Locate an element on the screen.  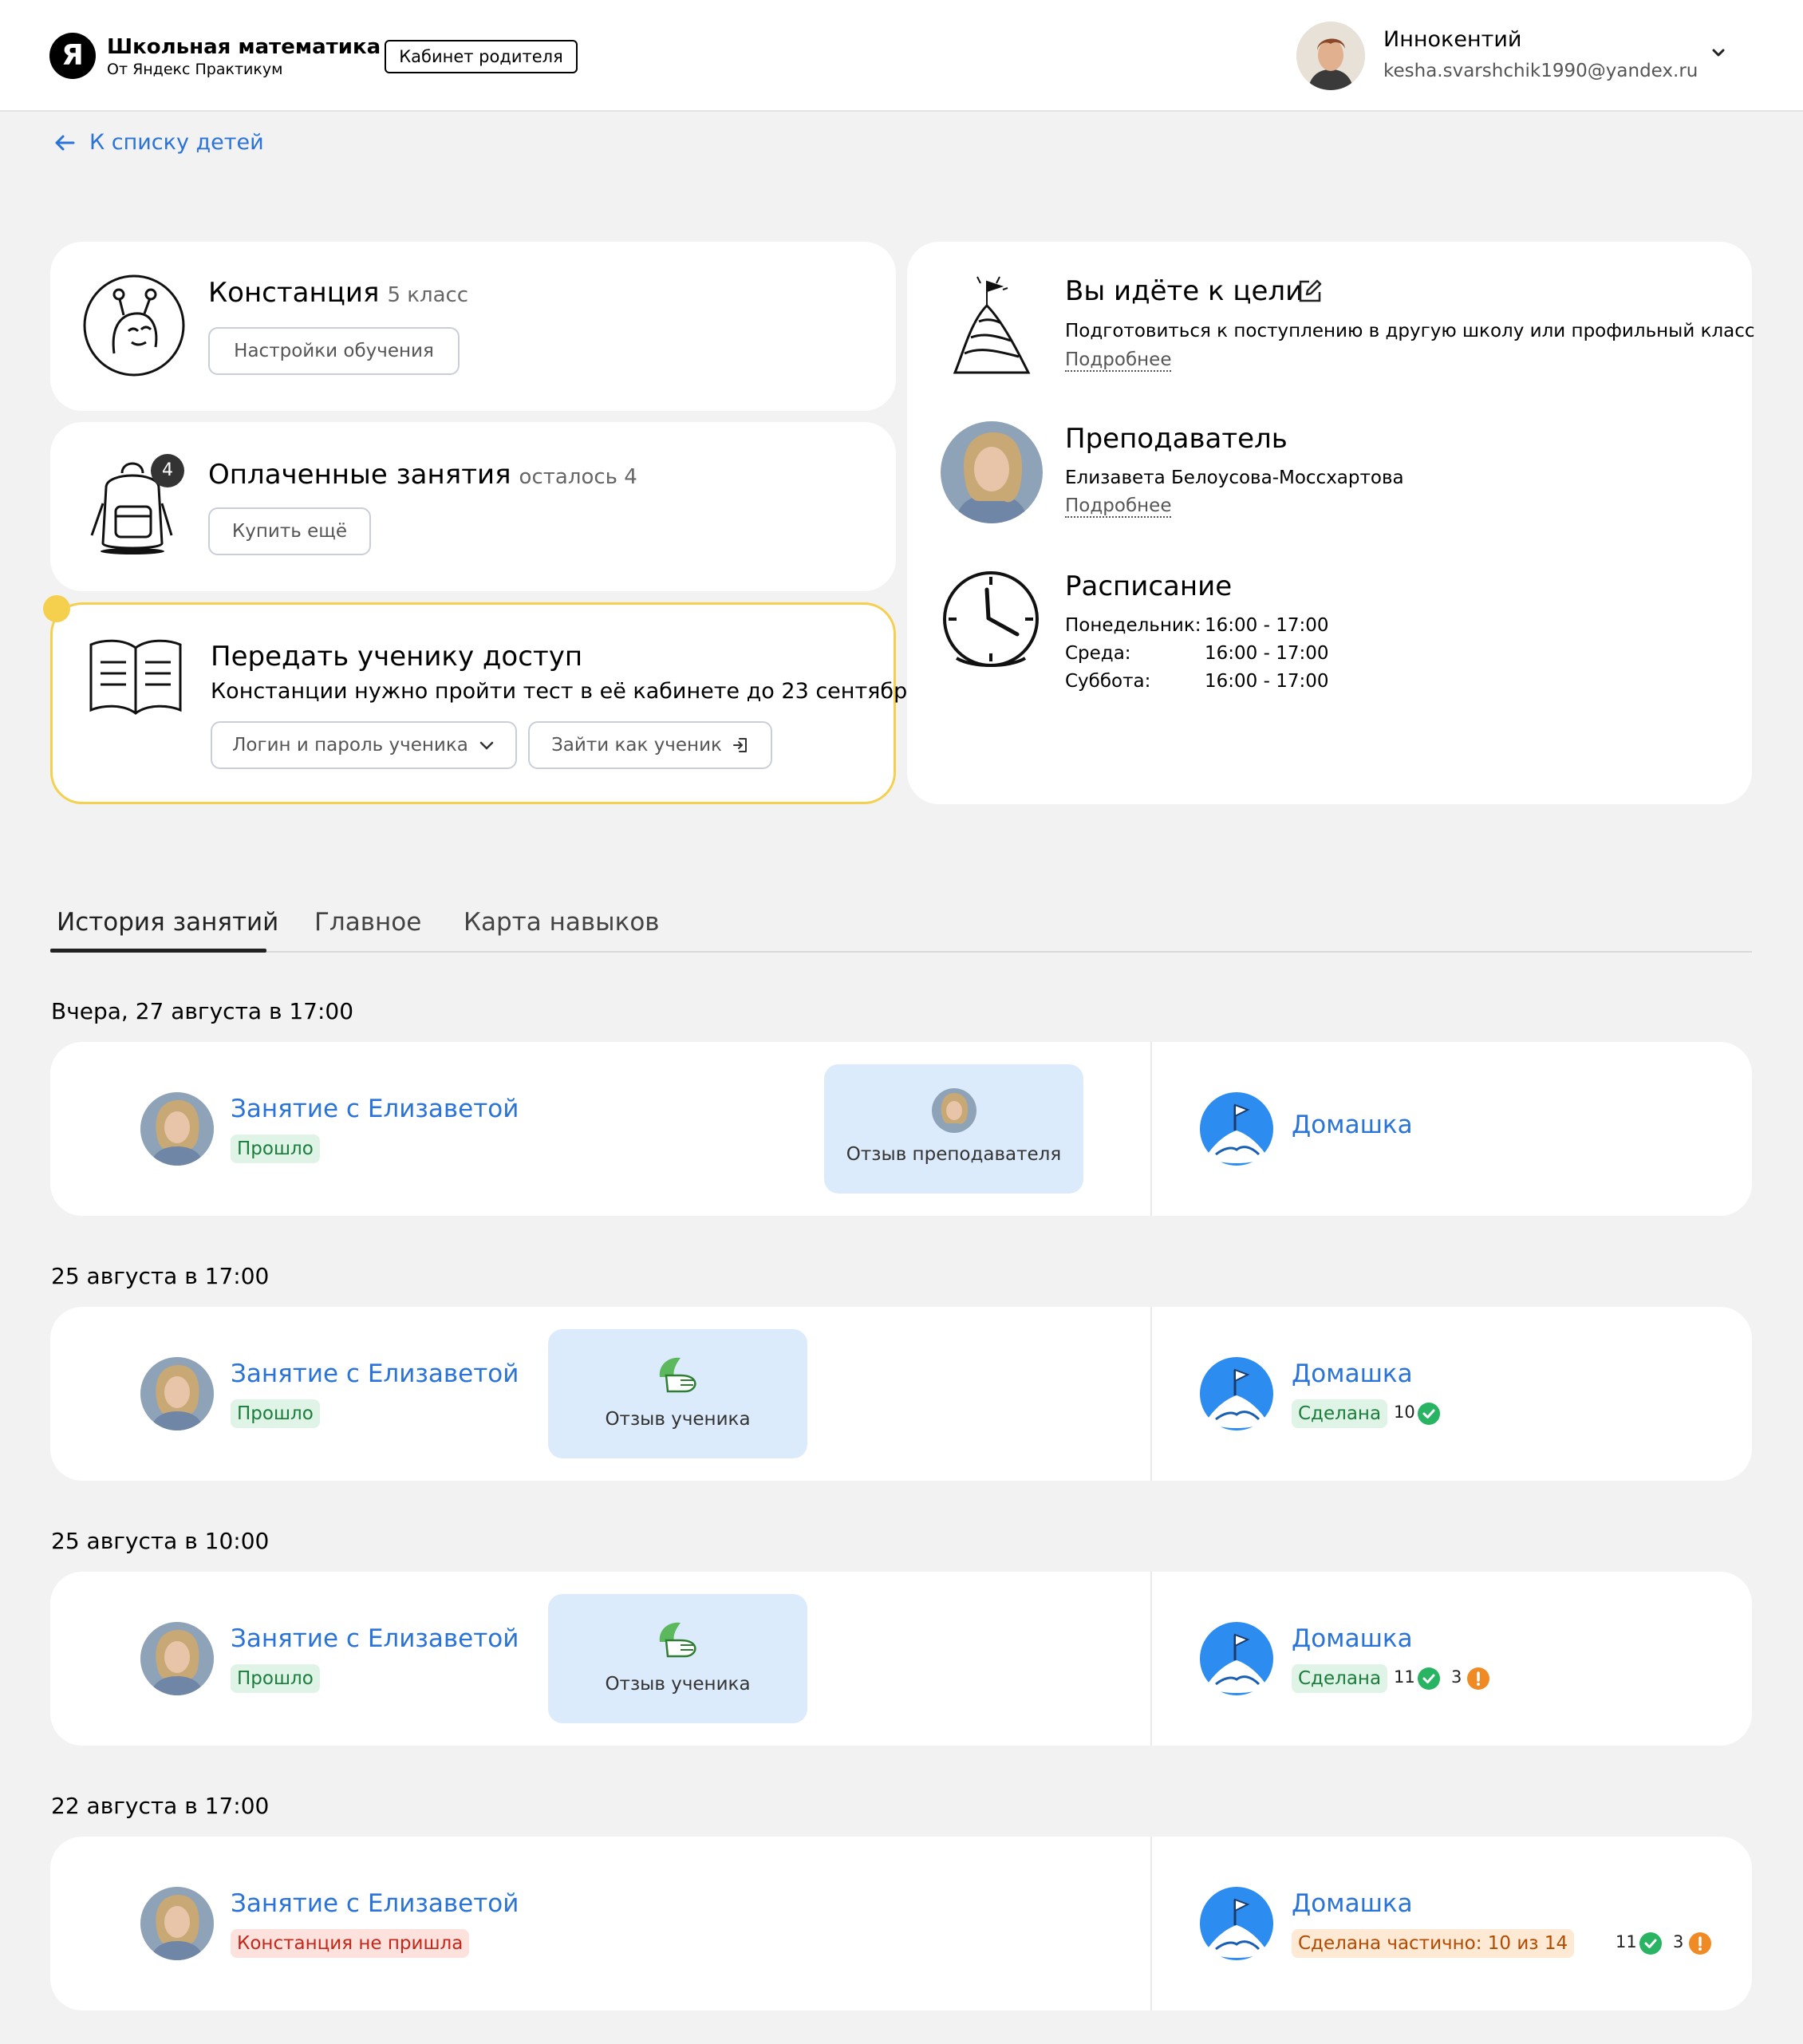
tab-skills-map: Карта навыков is located at coordinates (562, 922).